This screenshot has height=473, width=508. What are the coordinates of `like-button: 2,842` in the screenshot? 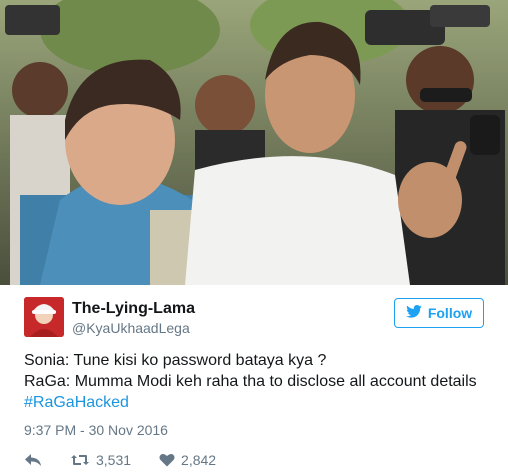 It's located at (187, 460).